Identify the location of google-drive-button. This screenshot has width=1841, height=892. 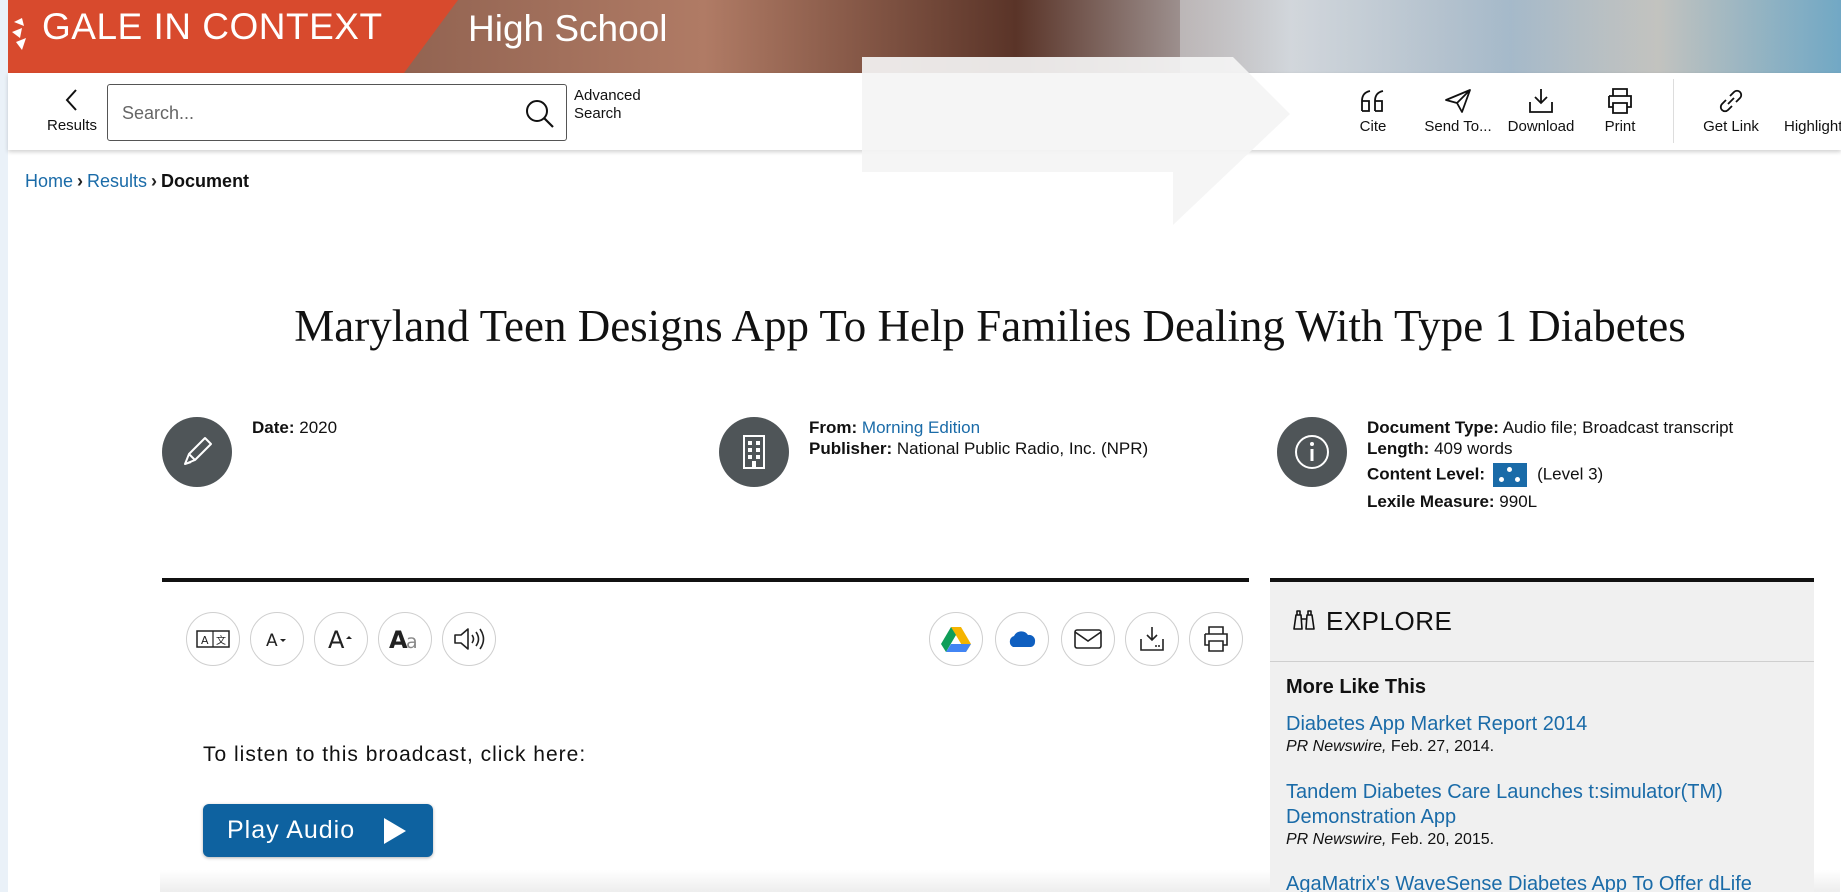
(956, 639).